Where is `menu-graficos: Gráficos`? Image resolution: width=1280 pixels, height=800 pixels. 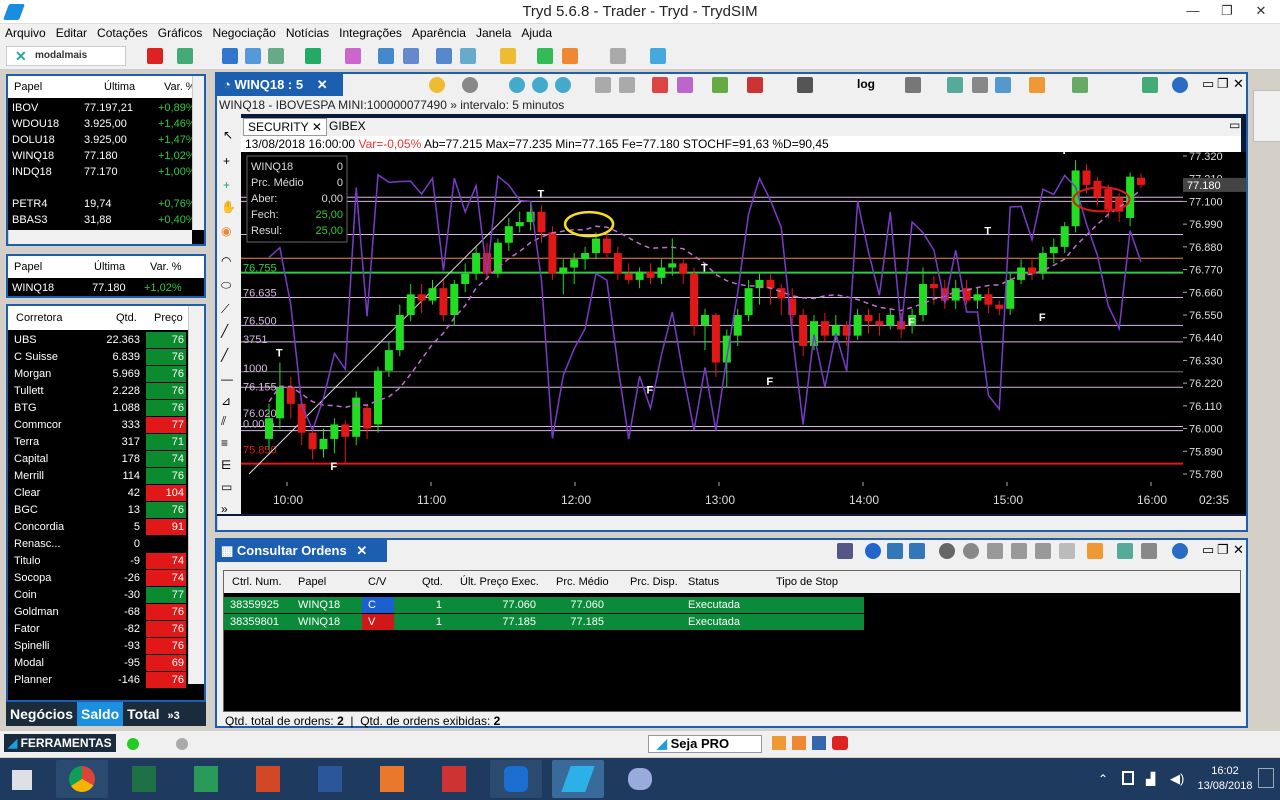
menu-graficos: Gráficos is located at coordinates (180, 33).